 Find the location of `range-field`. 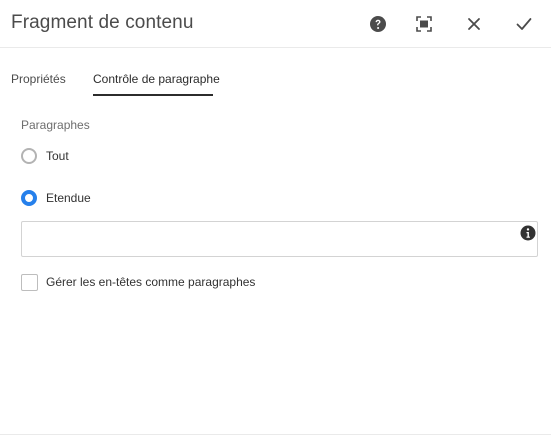

range-field is located at coordinates (279, 239).